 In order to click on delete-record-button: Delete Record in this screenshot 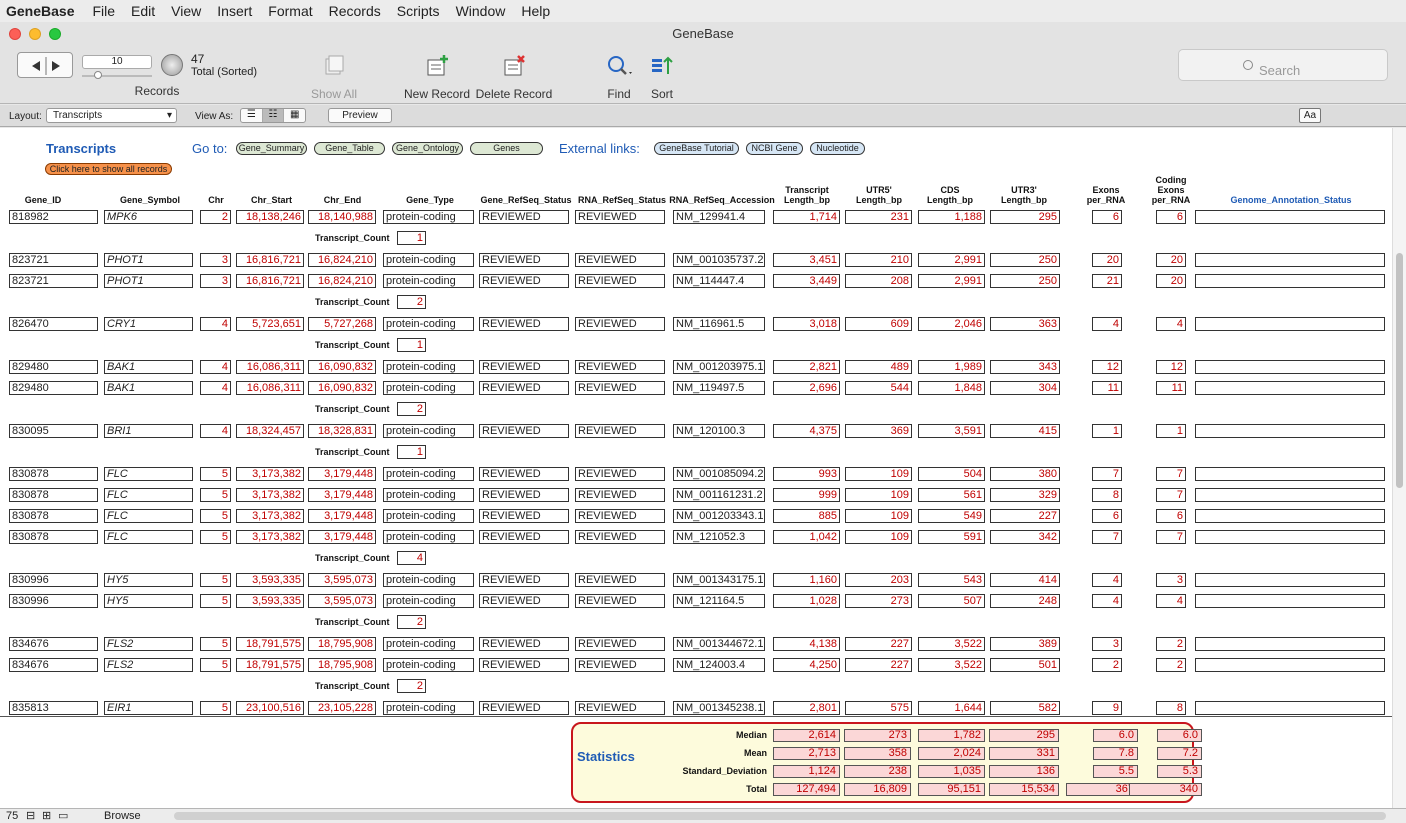, I will do `click(514, 77)`.